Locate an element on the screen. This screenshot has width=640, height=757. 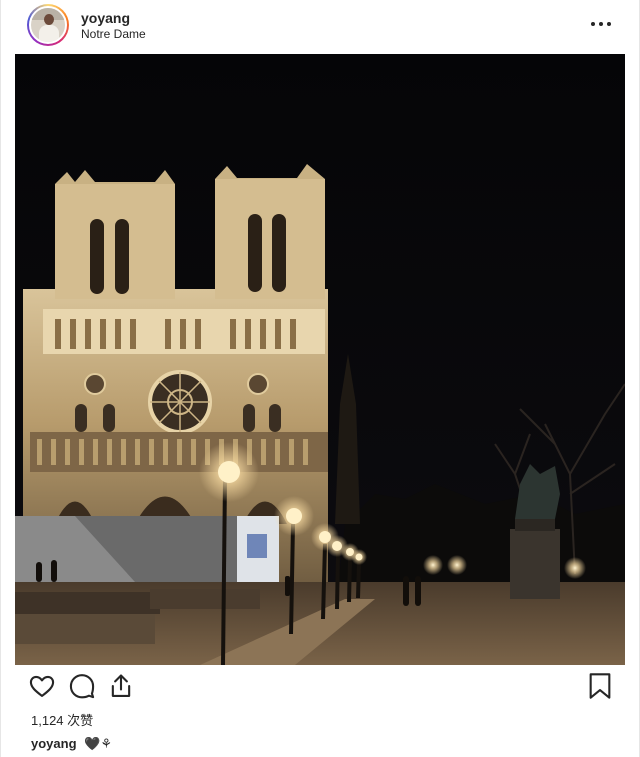
caption: yoyang 🖤⚘ is located at coordinates (71, 744).